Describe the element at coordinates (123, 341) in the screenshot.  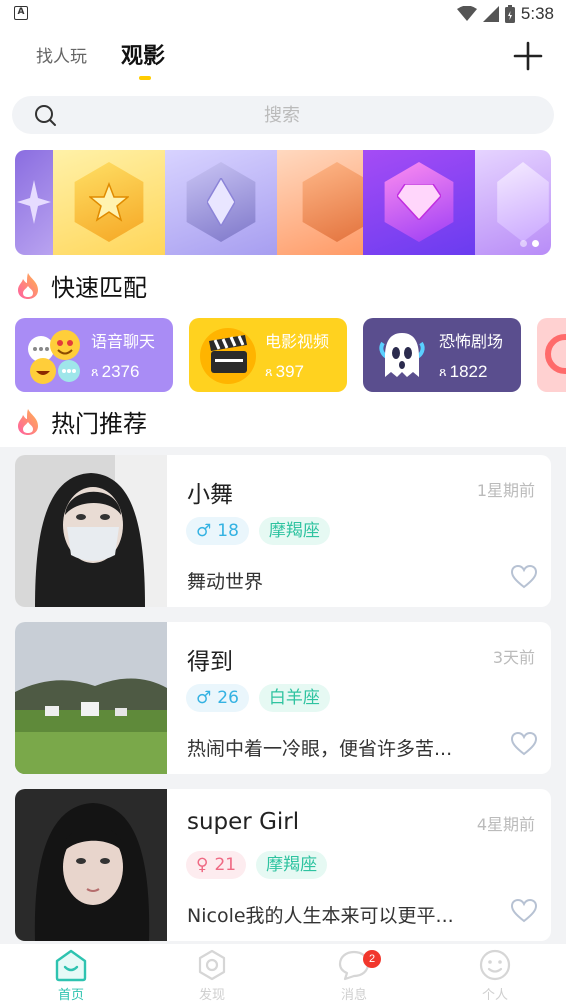
I see `quick-match-name: 语音聊天` at that location.